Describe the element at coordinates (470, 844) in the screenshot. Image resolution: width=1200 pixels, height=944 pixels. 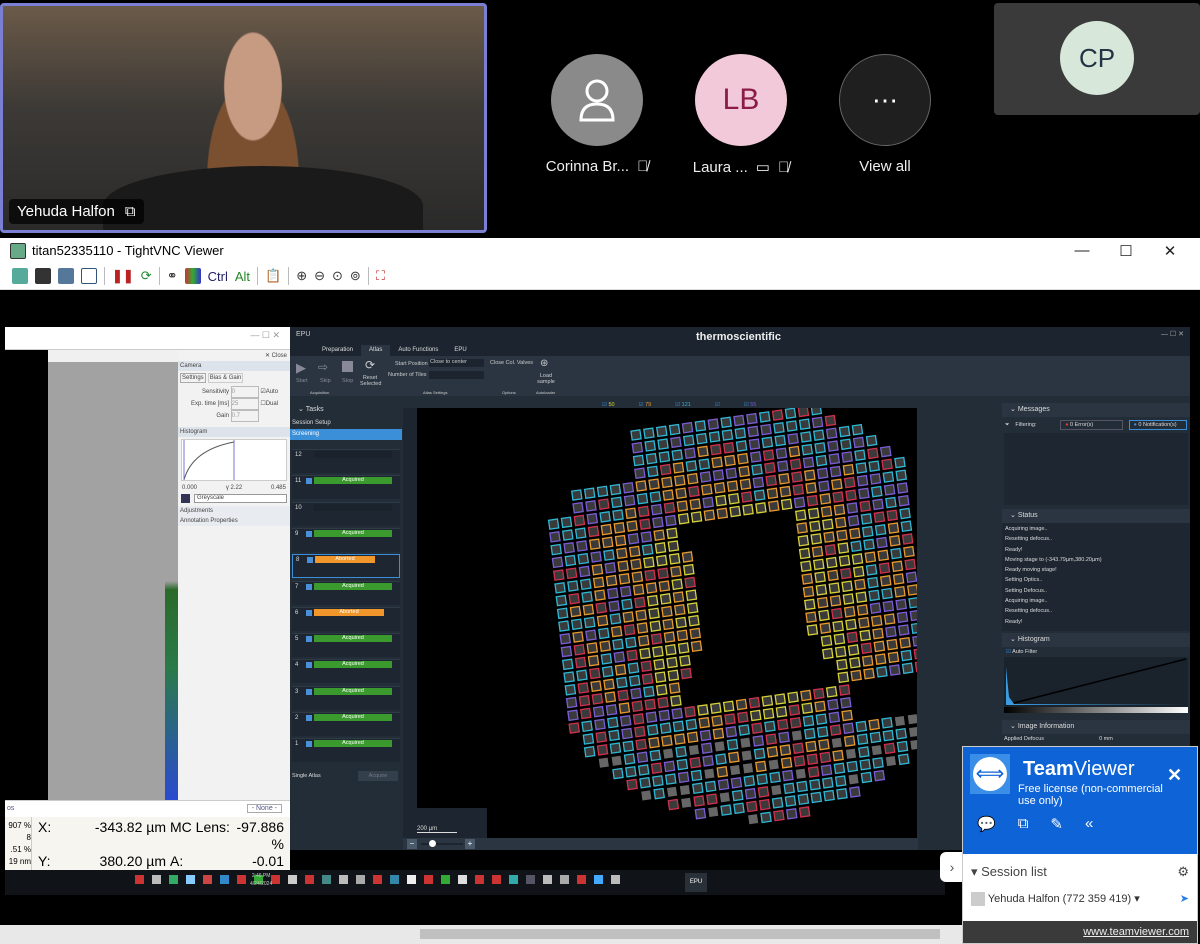
I see `zoom-in-button: +` at that location.